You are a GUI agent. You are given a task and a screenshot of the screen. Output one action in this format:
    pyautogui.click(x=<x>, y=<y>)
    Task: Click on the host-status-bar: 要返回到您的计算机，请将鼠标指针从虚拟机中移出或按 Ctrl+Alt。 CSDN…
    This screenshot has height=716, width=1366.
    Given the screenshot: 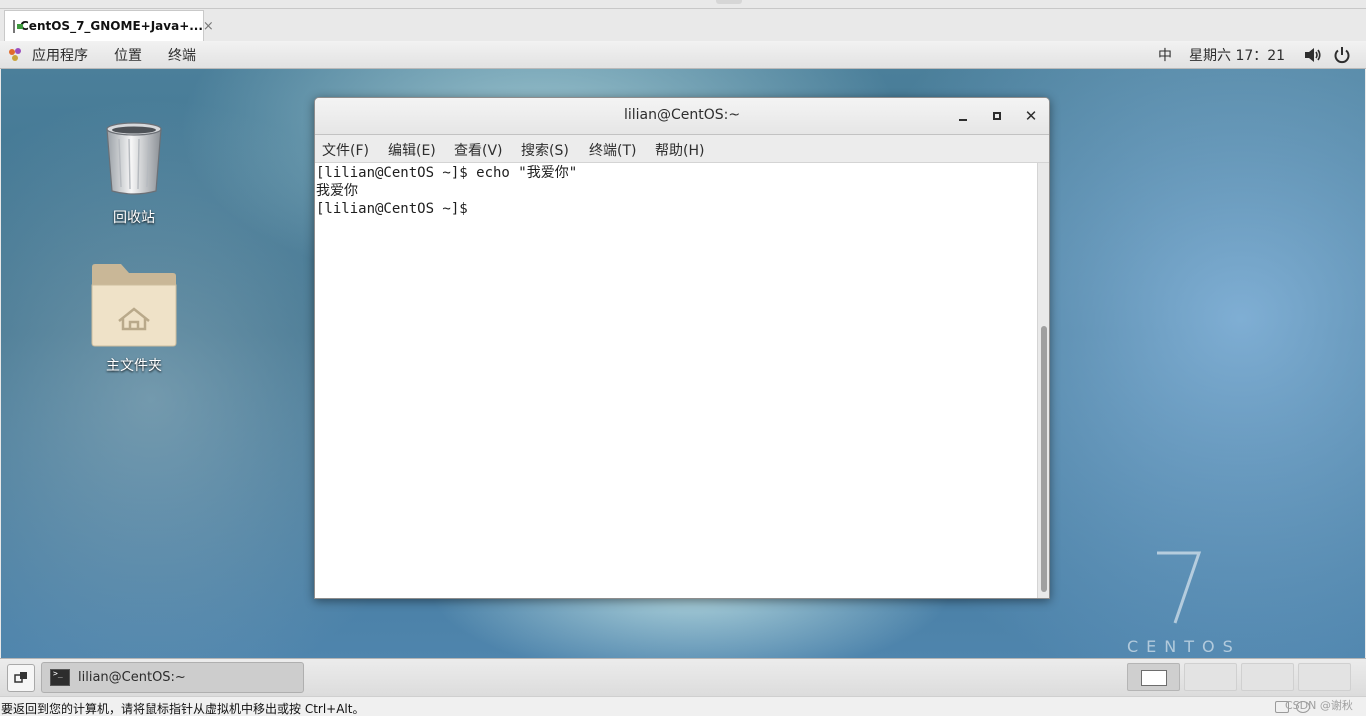 What is the action you would take?
    pyautogui.click(x=683, y=706)
    